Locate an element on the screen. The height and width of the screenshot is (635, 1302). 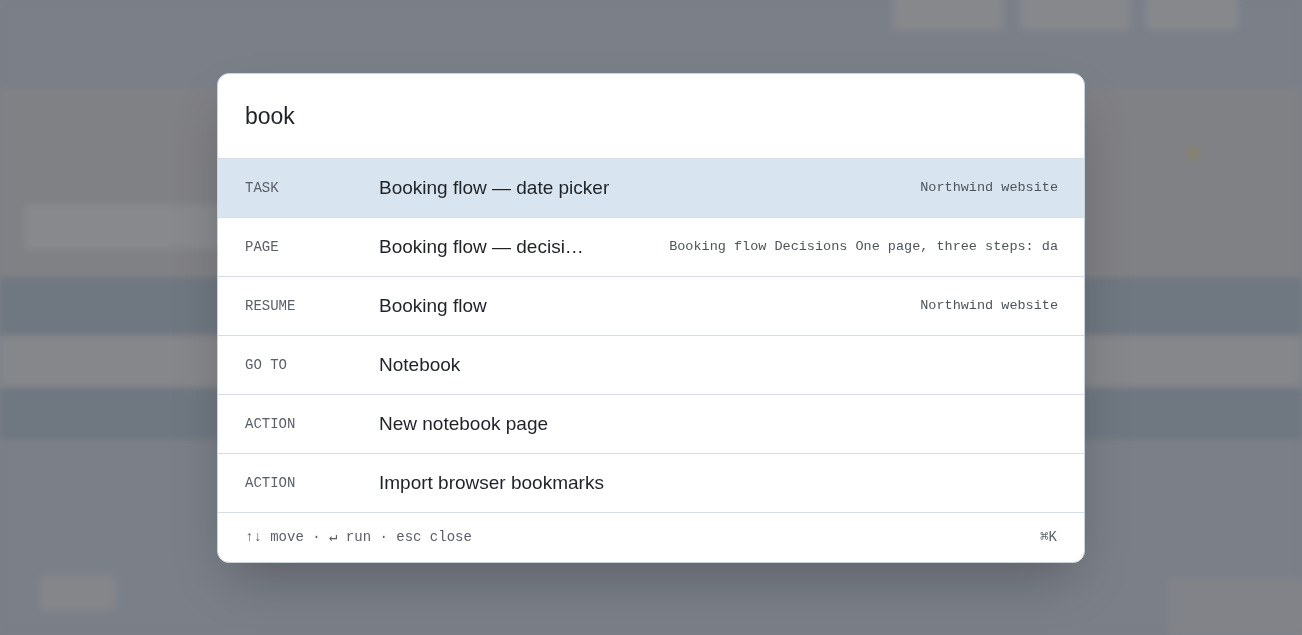
result-row: PAGE Booking flow — decisi… Booking flow Decisions One page, three steps: da is located at coordinates (651, 247).